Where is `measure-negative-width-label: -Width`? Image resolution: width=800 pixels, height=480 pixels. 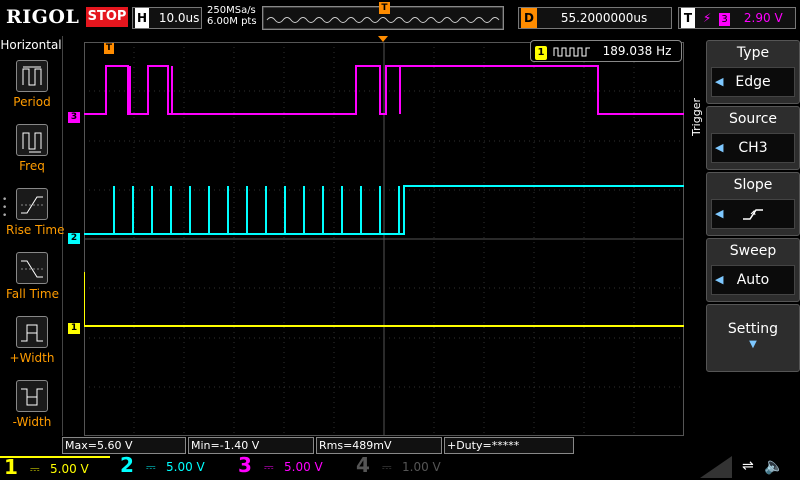 measure-negative-width-label: -Width is located at coordinates (32, 422).